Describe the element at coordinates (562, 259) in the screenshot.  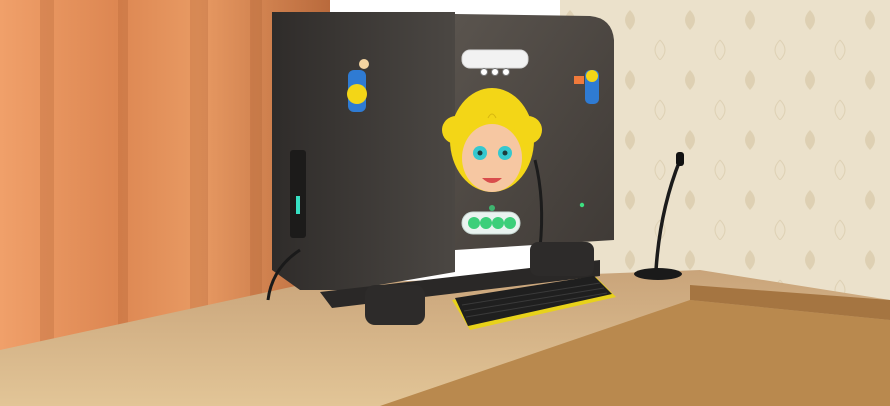
I see `base-foot-right` at that location.